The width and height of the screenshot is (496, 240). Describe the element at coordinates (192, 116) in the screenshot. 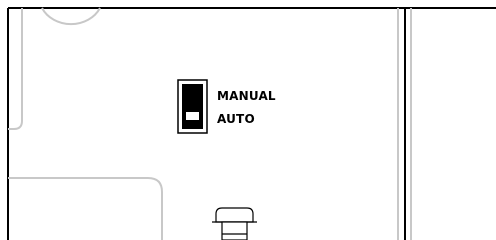

I see `switch-slider` at that location.